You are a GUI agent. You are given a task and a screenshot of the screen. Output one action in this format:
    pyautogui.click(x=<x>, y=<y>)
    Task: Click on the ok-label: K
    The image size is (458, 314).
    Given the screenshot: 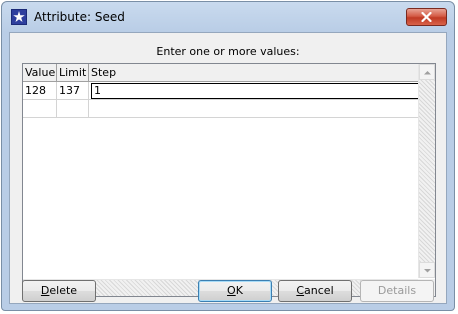 What is the action you would take?
    pyautogui.click(x=239, y=290)
    